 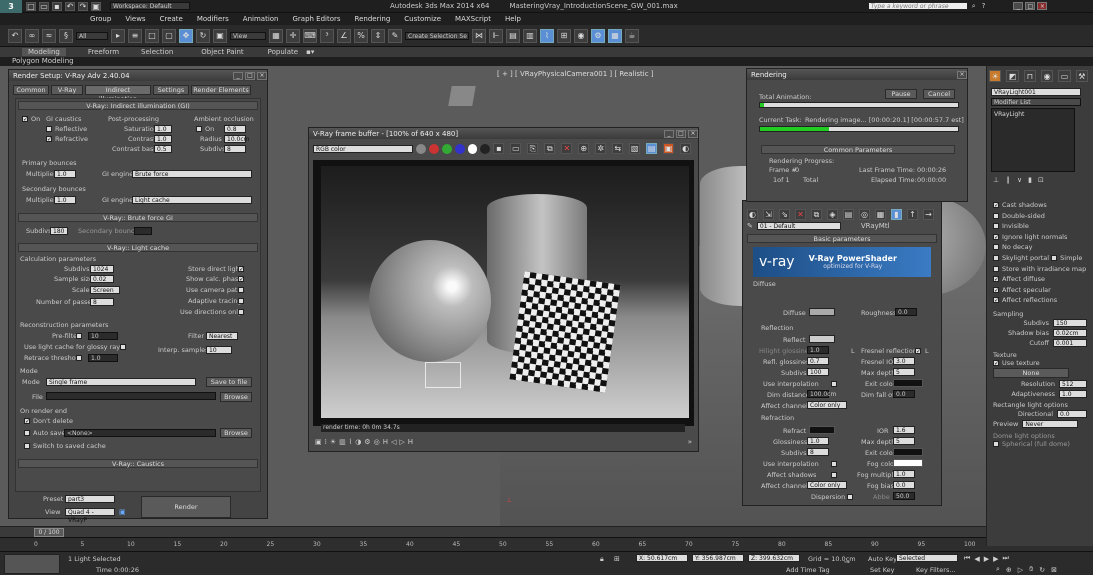 What do you see at coordinates (818, 361) in the screenshot?
I see `refl-gloss-spinner: 0.7` at bounding box center [818, 361].